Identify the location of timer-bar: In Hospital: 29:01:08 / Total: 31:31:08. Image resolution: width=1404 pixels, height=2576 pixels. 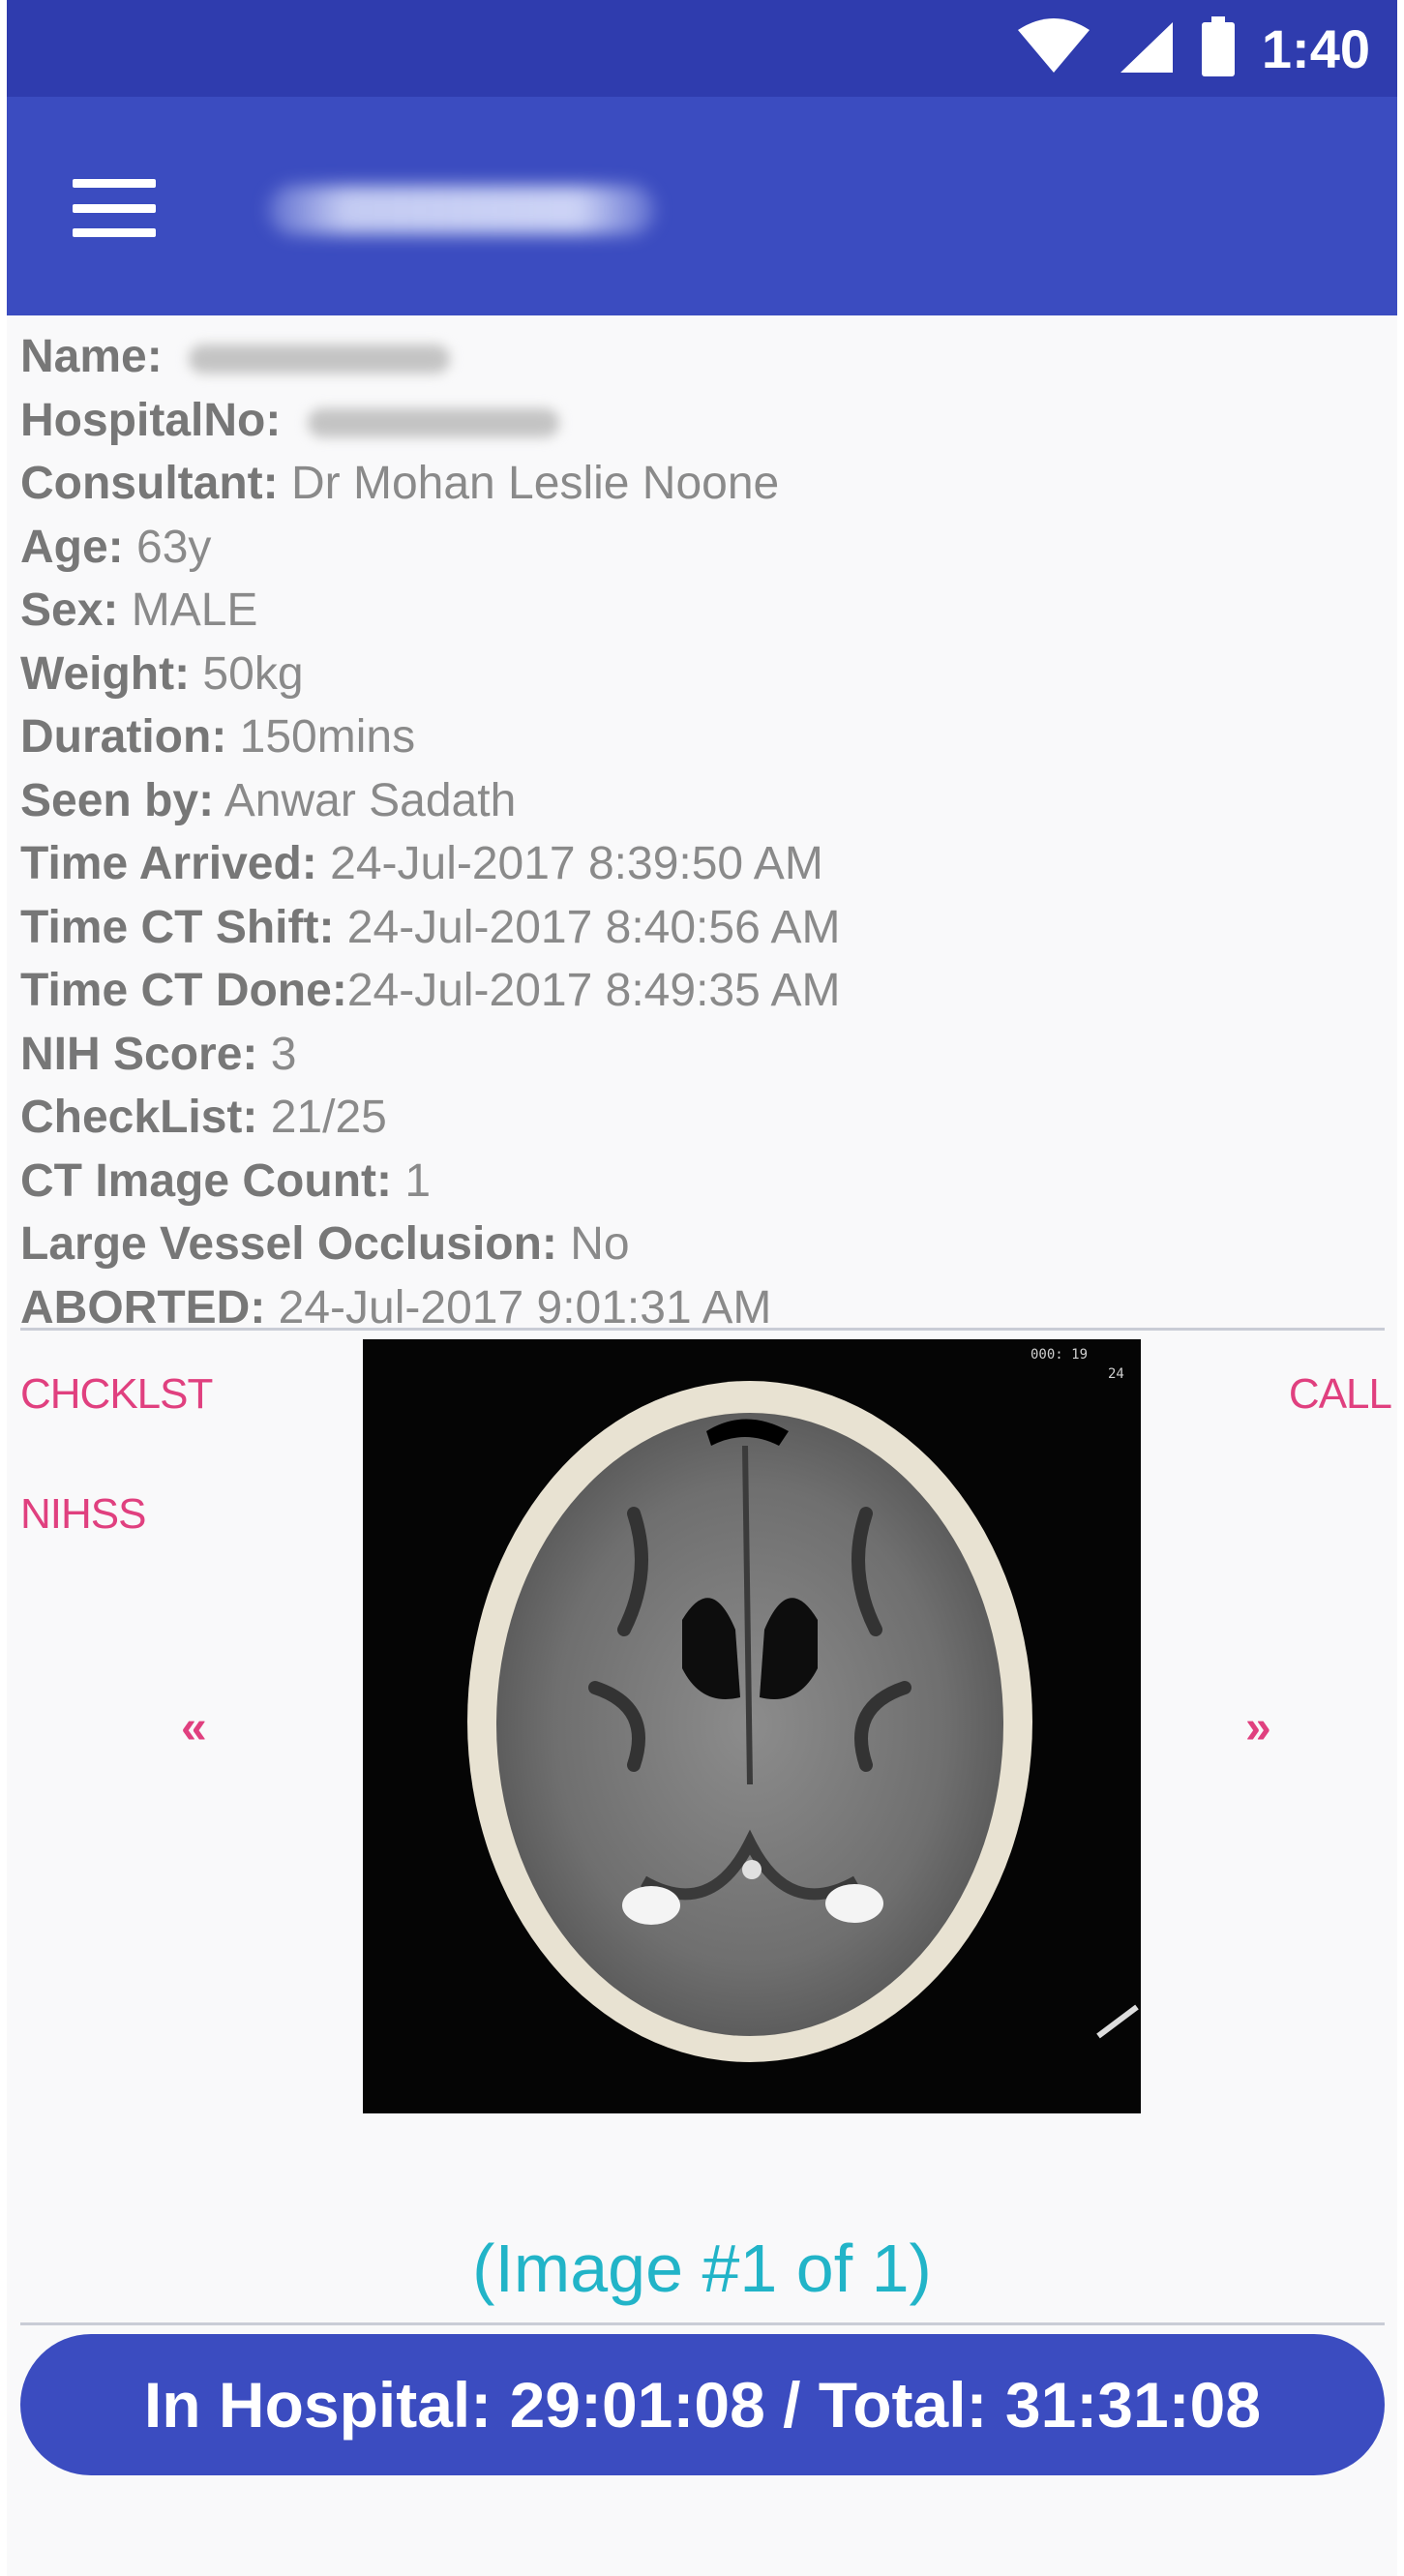
(702, 2404).